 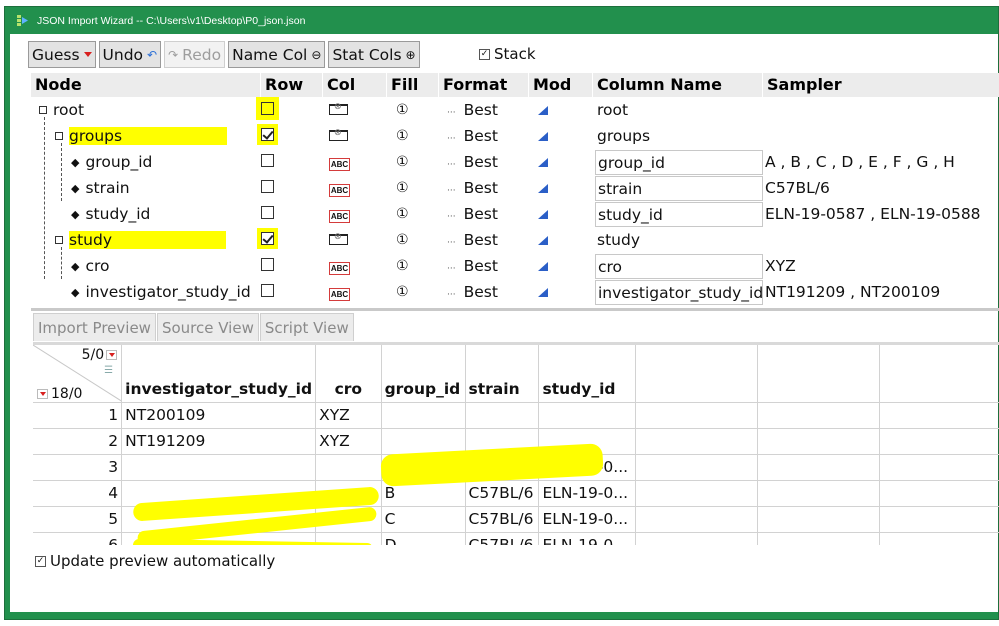 What do you see at coordinates (348, 374) in the screenshot?
I see `preview-col-header: cro` at bounding box center [348, 374].